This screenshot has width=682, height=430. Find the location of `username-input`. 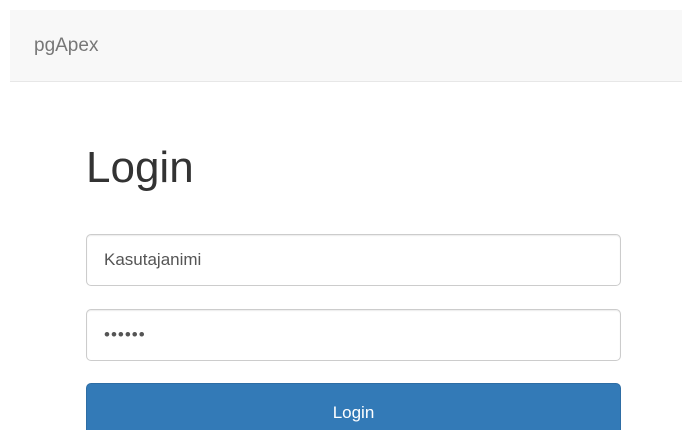

username-input is located at coordinates (353, 260).